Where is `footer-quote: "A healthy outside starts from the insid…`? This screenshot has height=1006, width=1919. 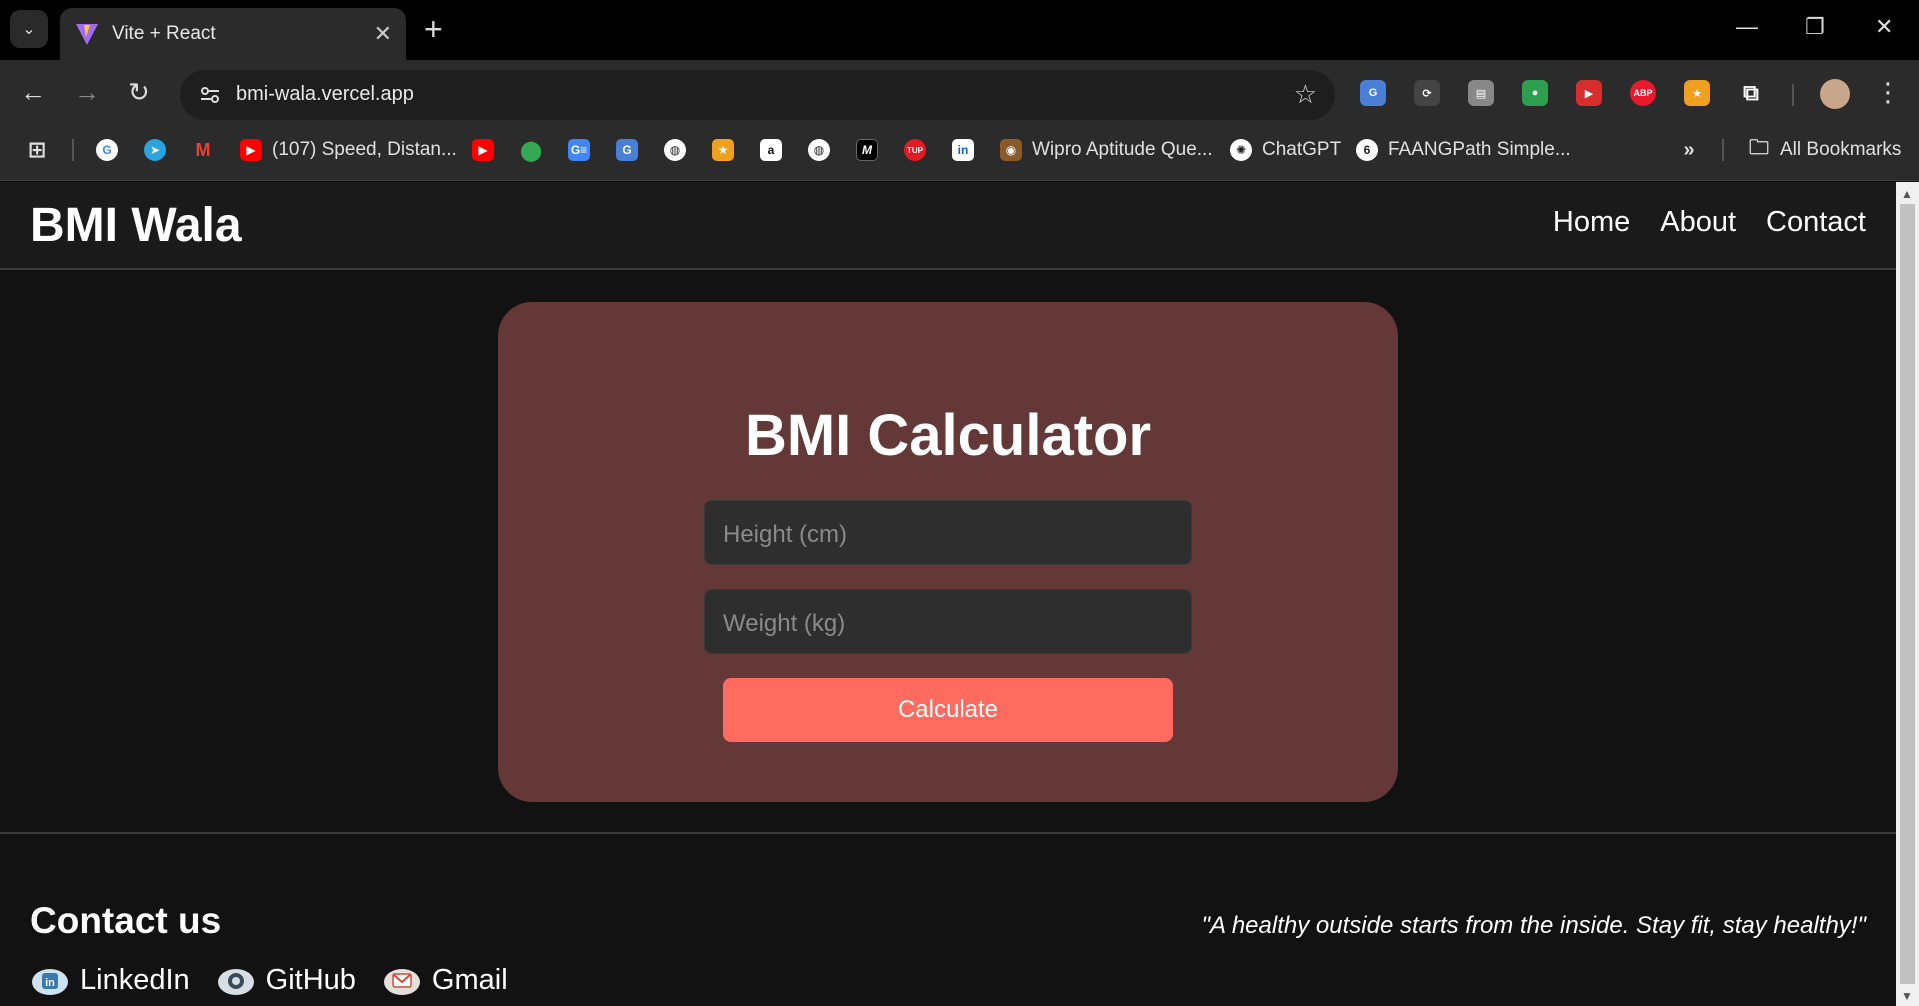
footer-quote: "A healthy outside starts from the insid… is located at coordinates (1533, 925).